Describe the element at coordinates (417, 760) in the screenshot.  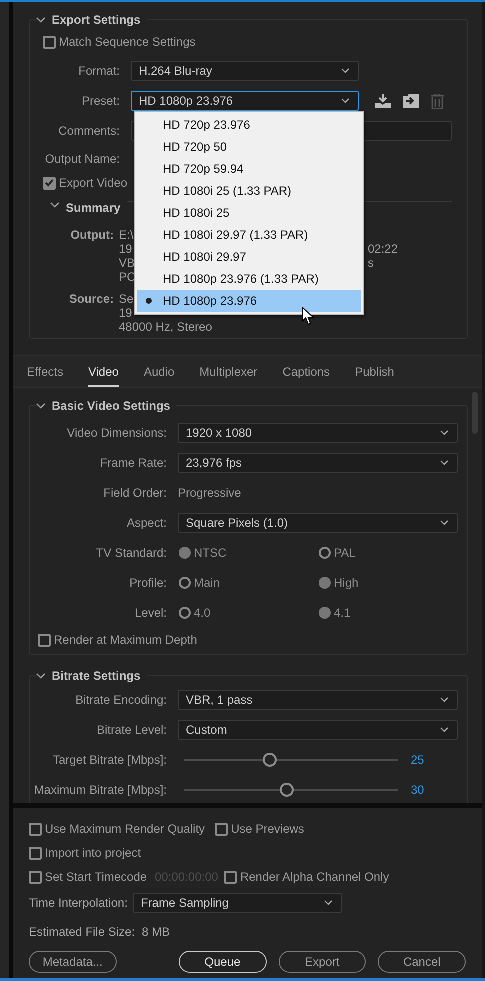
I see `slider-value: 25` at that location.